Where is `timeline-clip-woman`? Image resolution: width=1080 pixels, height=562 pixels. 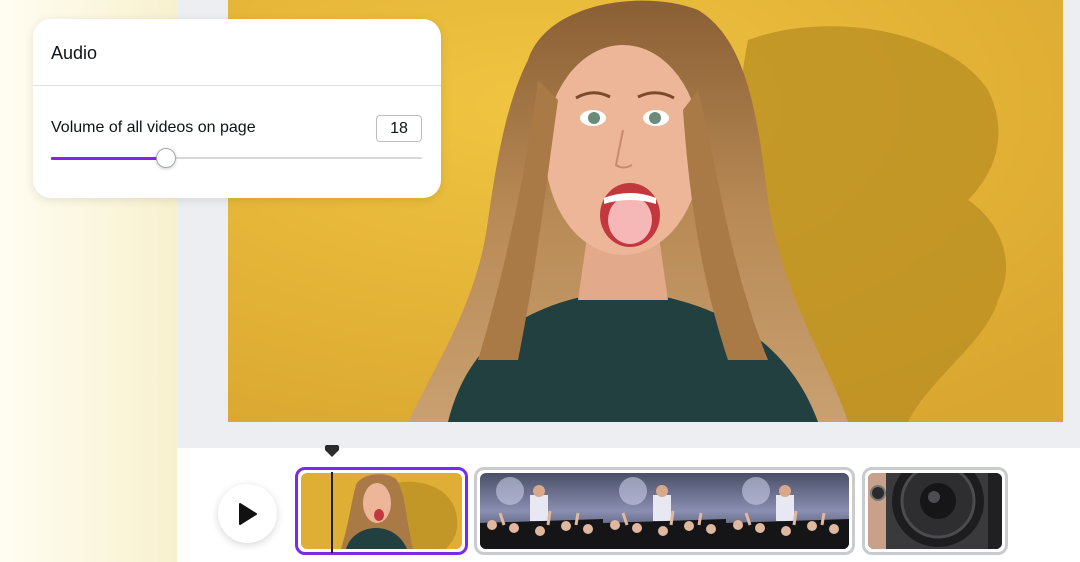
timeline-clip-woman is located at coordinates (381, 511).